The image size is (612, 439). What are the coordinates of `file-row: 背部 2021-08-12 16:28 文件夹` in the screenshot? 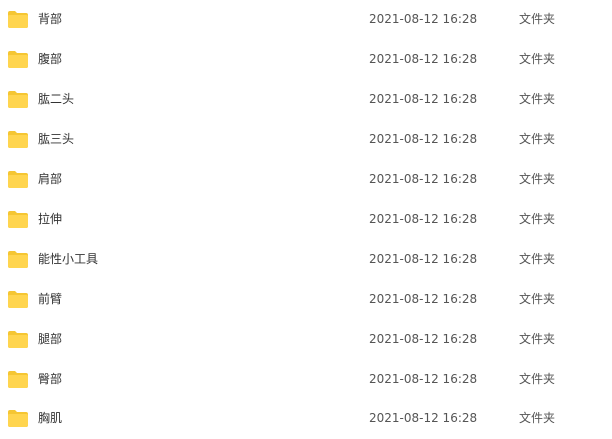 It's located at (306, 20).